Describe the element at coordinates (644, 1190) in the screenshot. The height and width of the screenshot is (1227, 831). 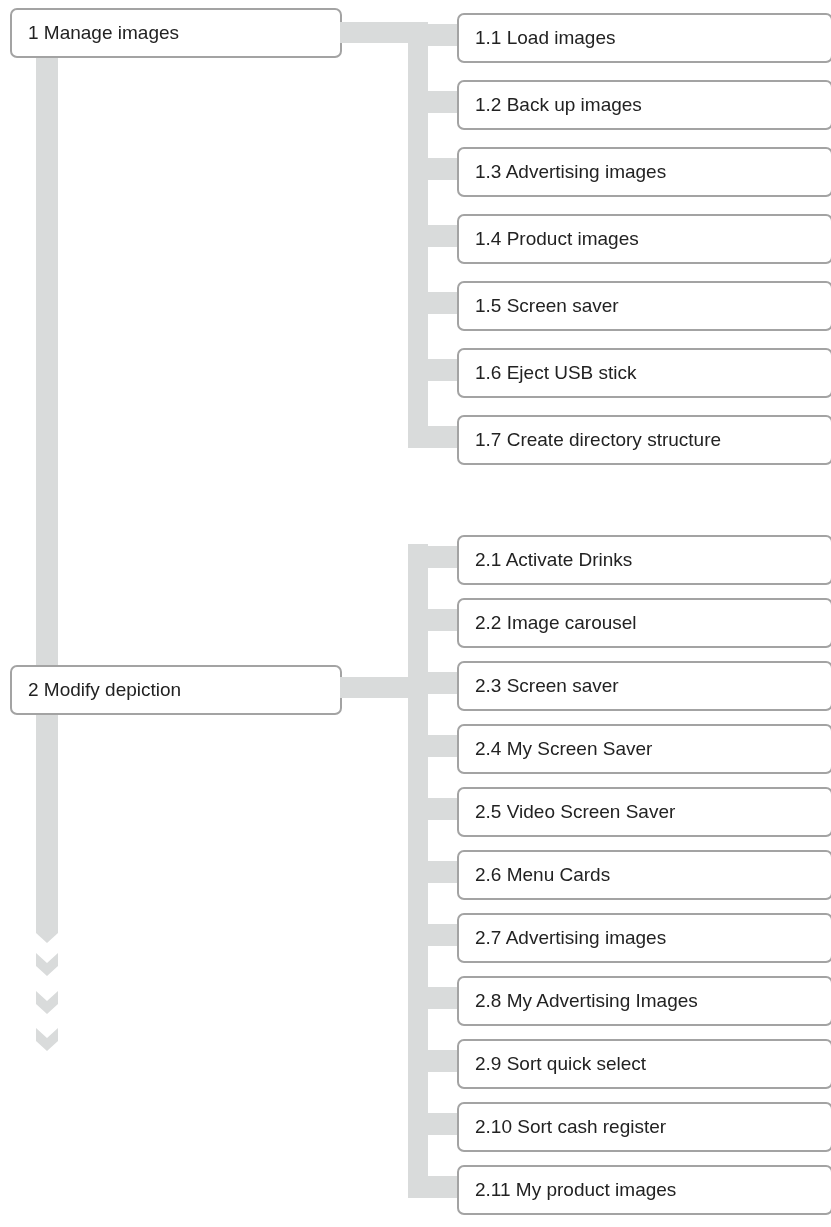
I see `menu-node: 2.11 My product images` at that location.